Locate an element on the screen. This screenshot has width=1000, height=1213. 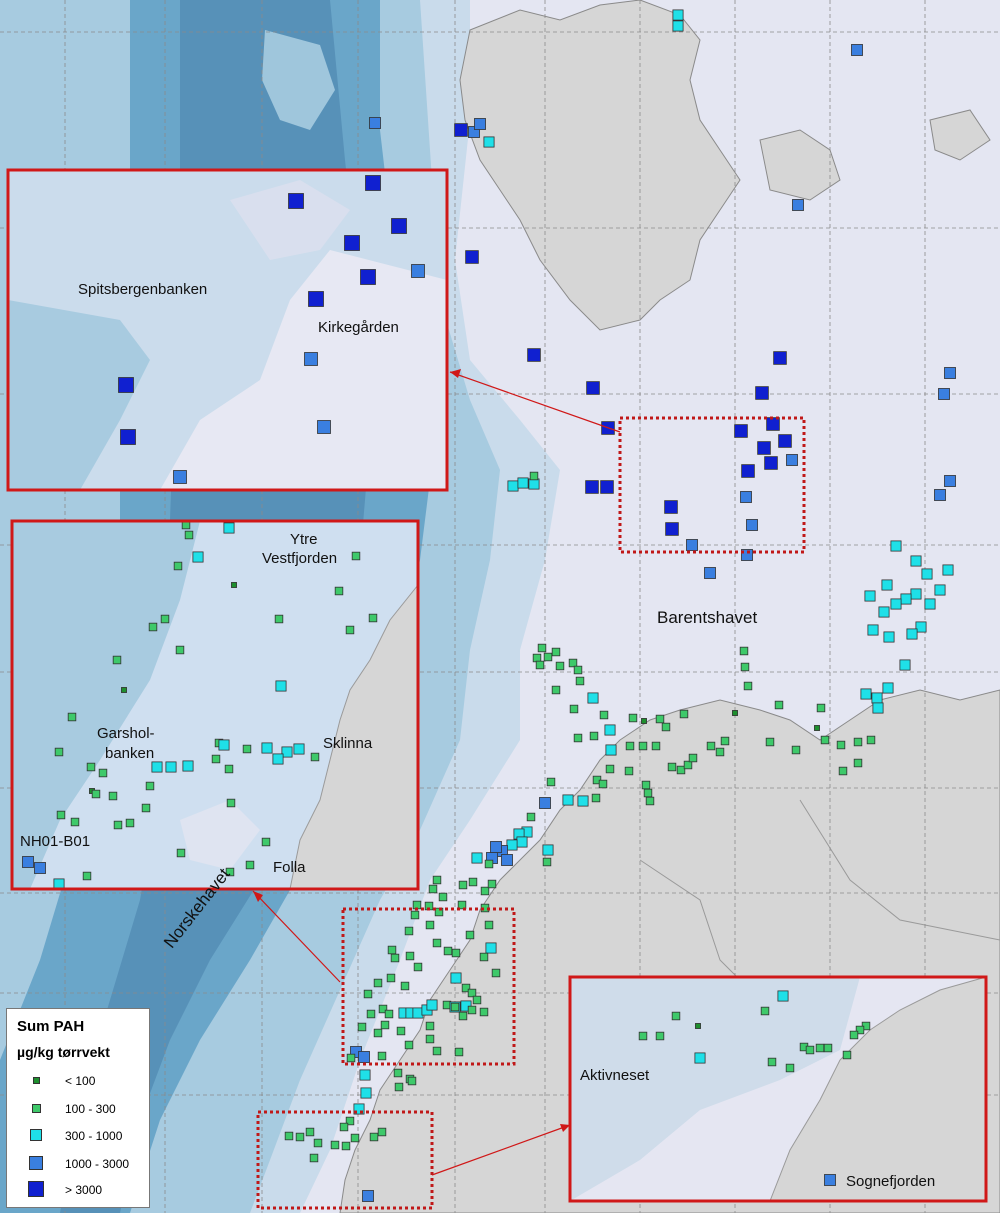
legend-item: 300 - 1000 is located at coordinates (79, 1137).